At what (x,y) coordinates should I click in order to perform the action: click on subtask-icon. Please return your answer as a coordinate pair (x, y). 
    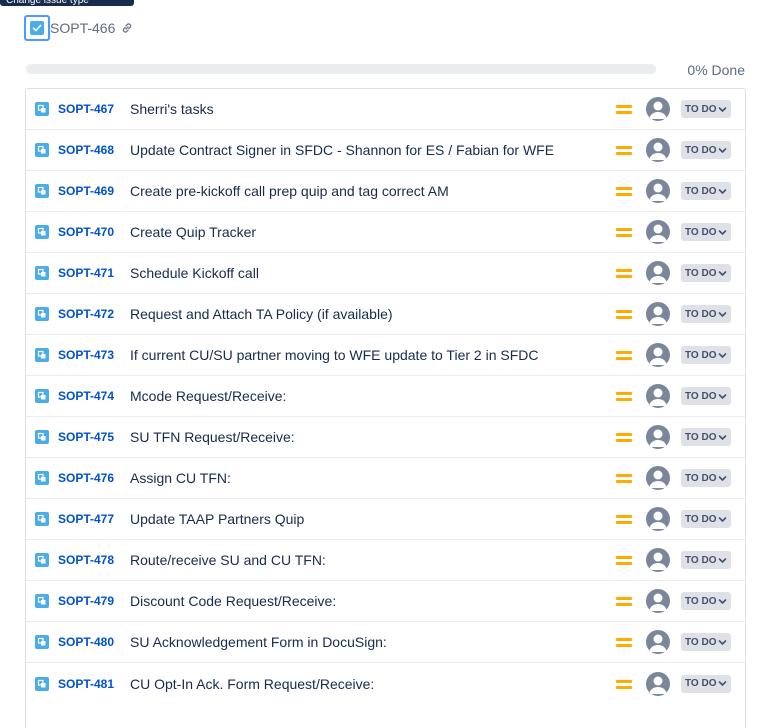
    Looking at the image, I should click on (42, 109).